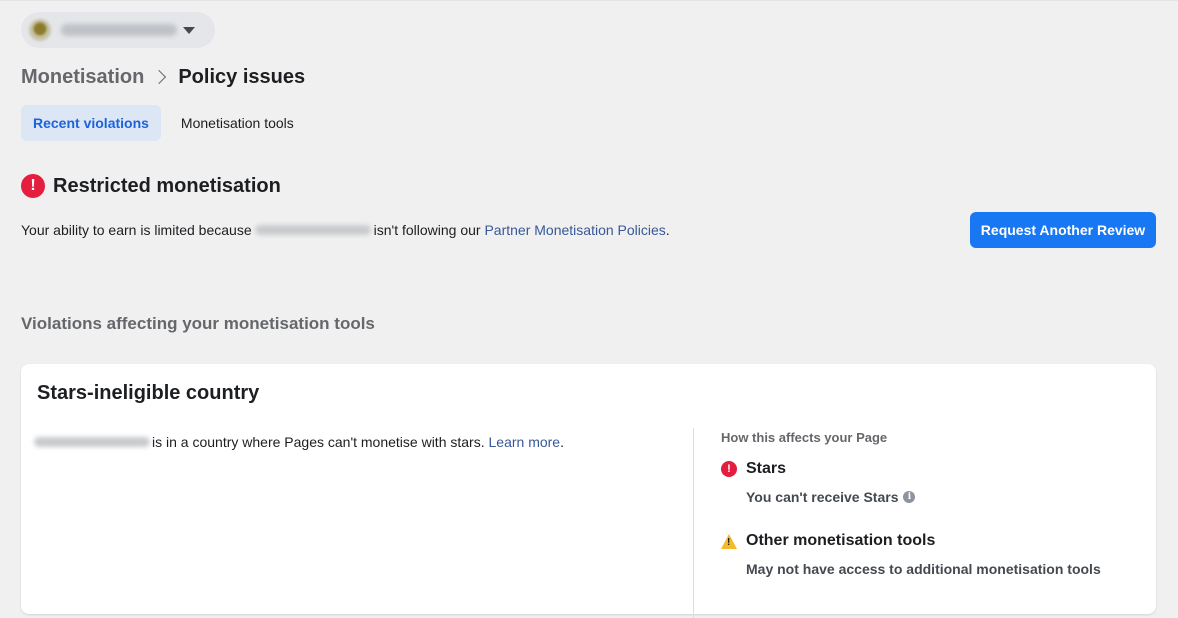 Image resolution: width=1178 pixels, height=618 pixels. Describe the element at coordinates (82, 77) in the screenshot. I see `breadcrumb-monetisation: Monetisation` at that location.